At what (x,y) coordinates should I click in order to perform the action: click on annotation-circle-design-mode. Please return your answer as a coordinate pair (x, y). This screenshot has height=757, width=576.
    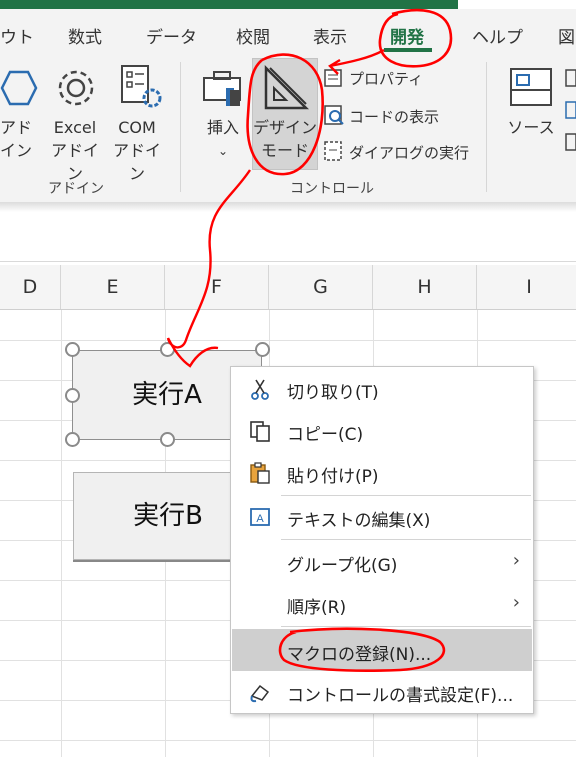
    Looking at the image, I should click on (285, 114).